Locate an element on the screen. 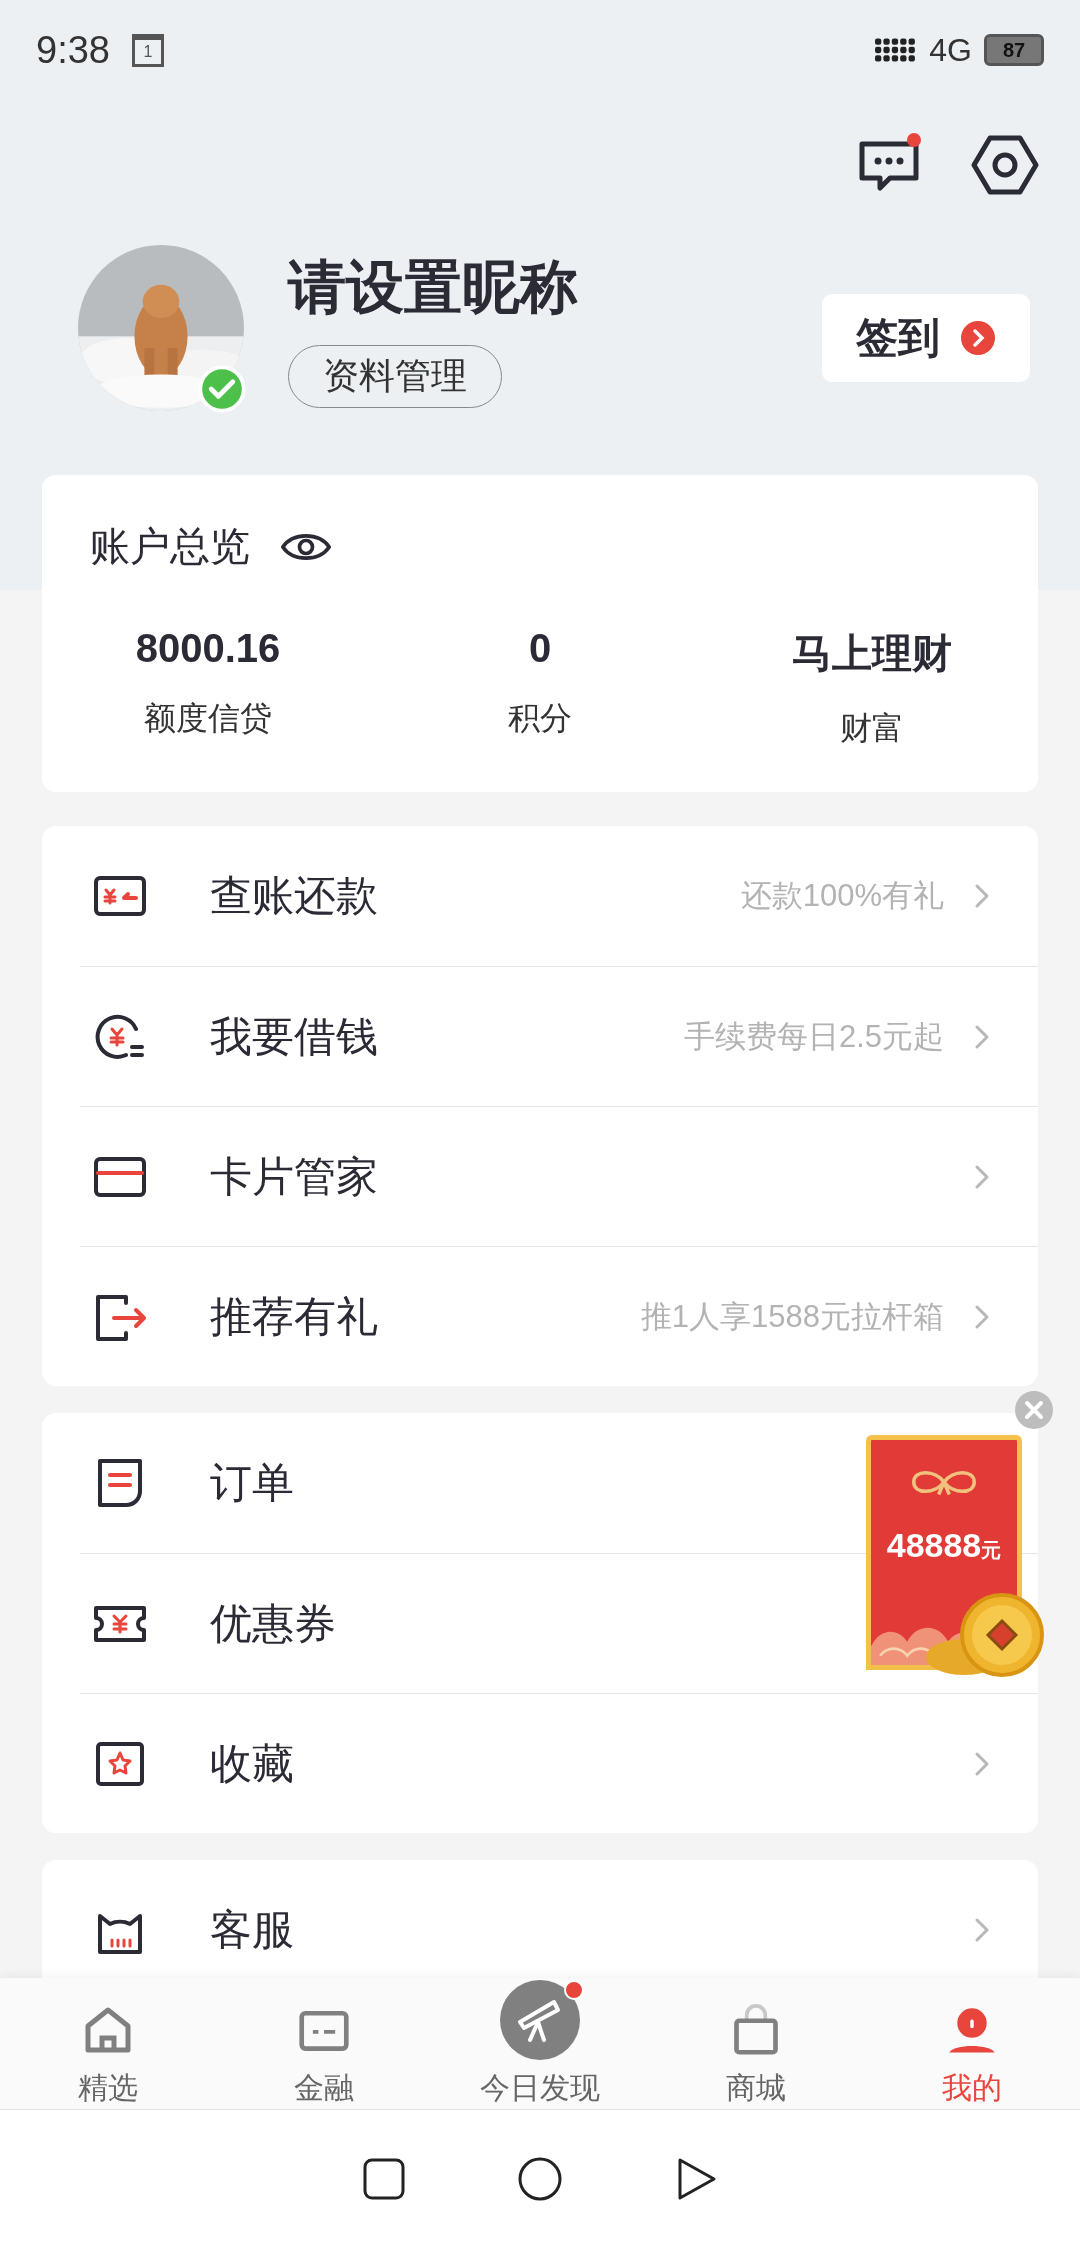 The image size is (1080, 2248). menu-item: 卡片管家 is located at coordinates (294, 1176).